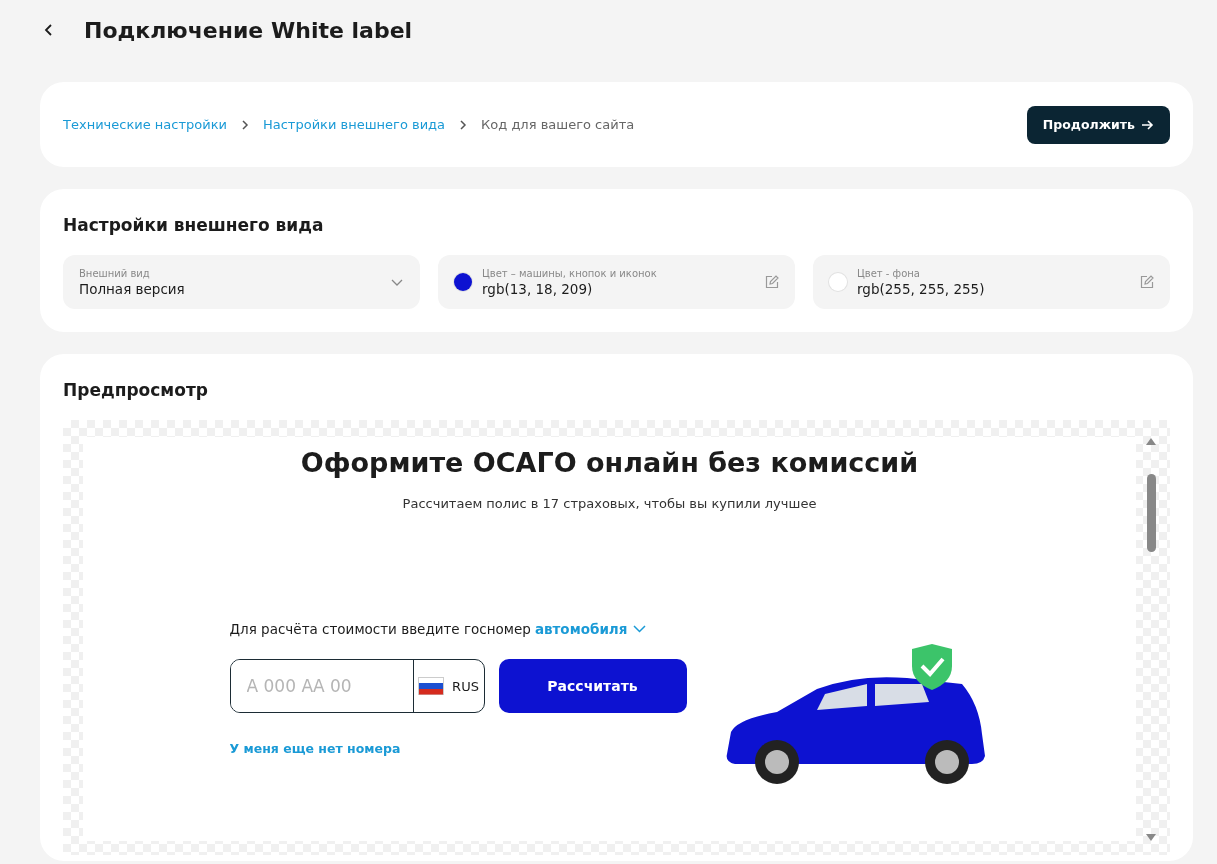 The width and height of the screenshot is (1217, 864). I want to click on flag-icon, so click(431, 686).